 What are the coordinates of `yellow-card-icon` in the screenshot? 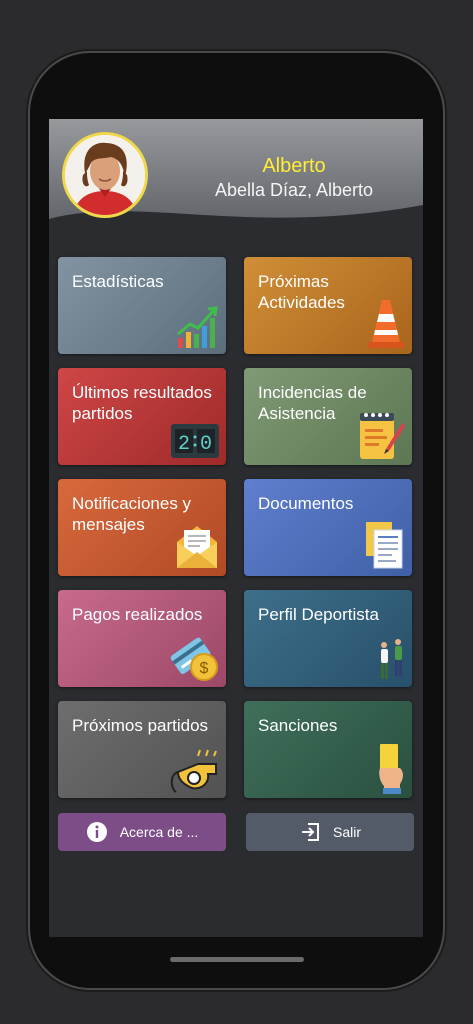 It's located at (391, 769).